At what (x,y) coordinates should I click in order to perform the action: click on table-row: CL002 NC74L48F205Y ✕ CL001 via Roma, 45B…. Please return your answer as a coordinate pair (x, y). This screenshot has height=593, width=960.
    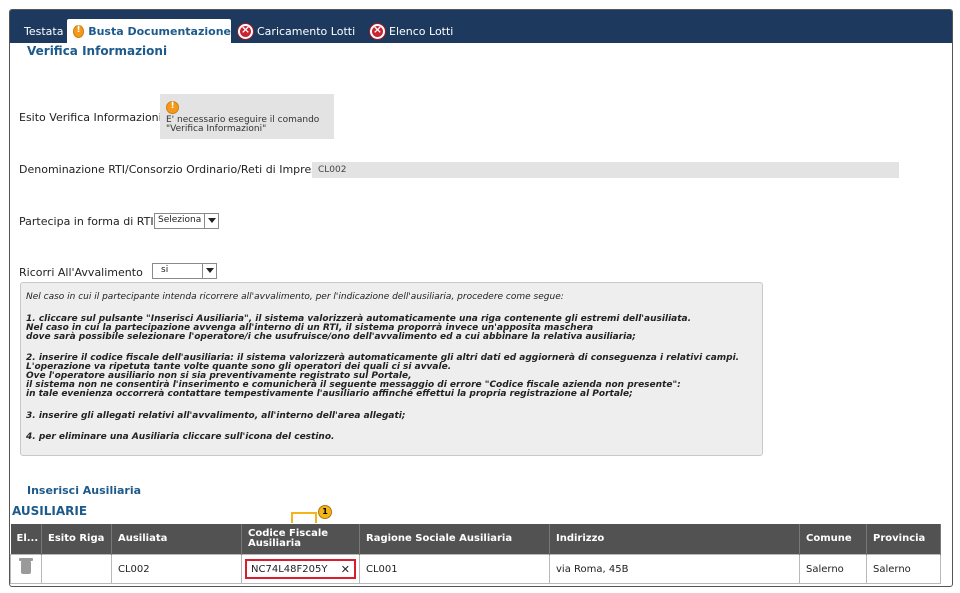
    Looking at the image, I should click on (475, 569).